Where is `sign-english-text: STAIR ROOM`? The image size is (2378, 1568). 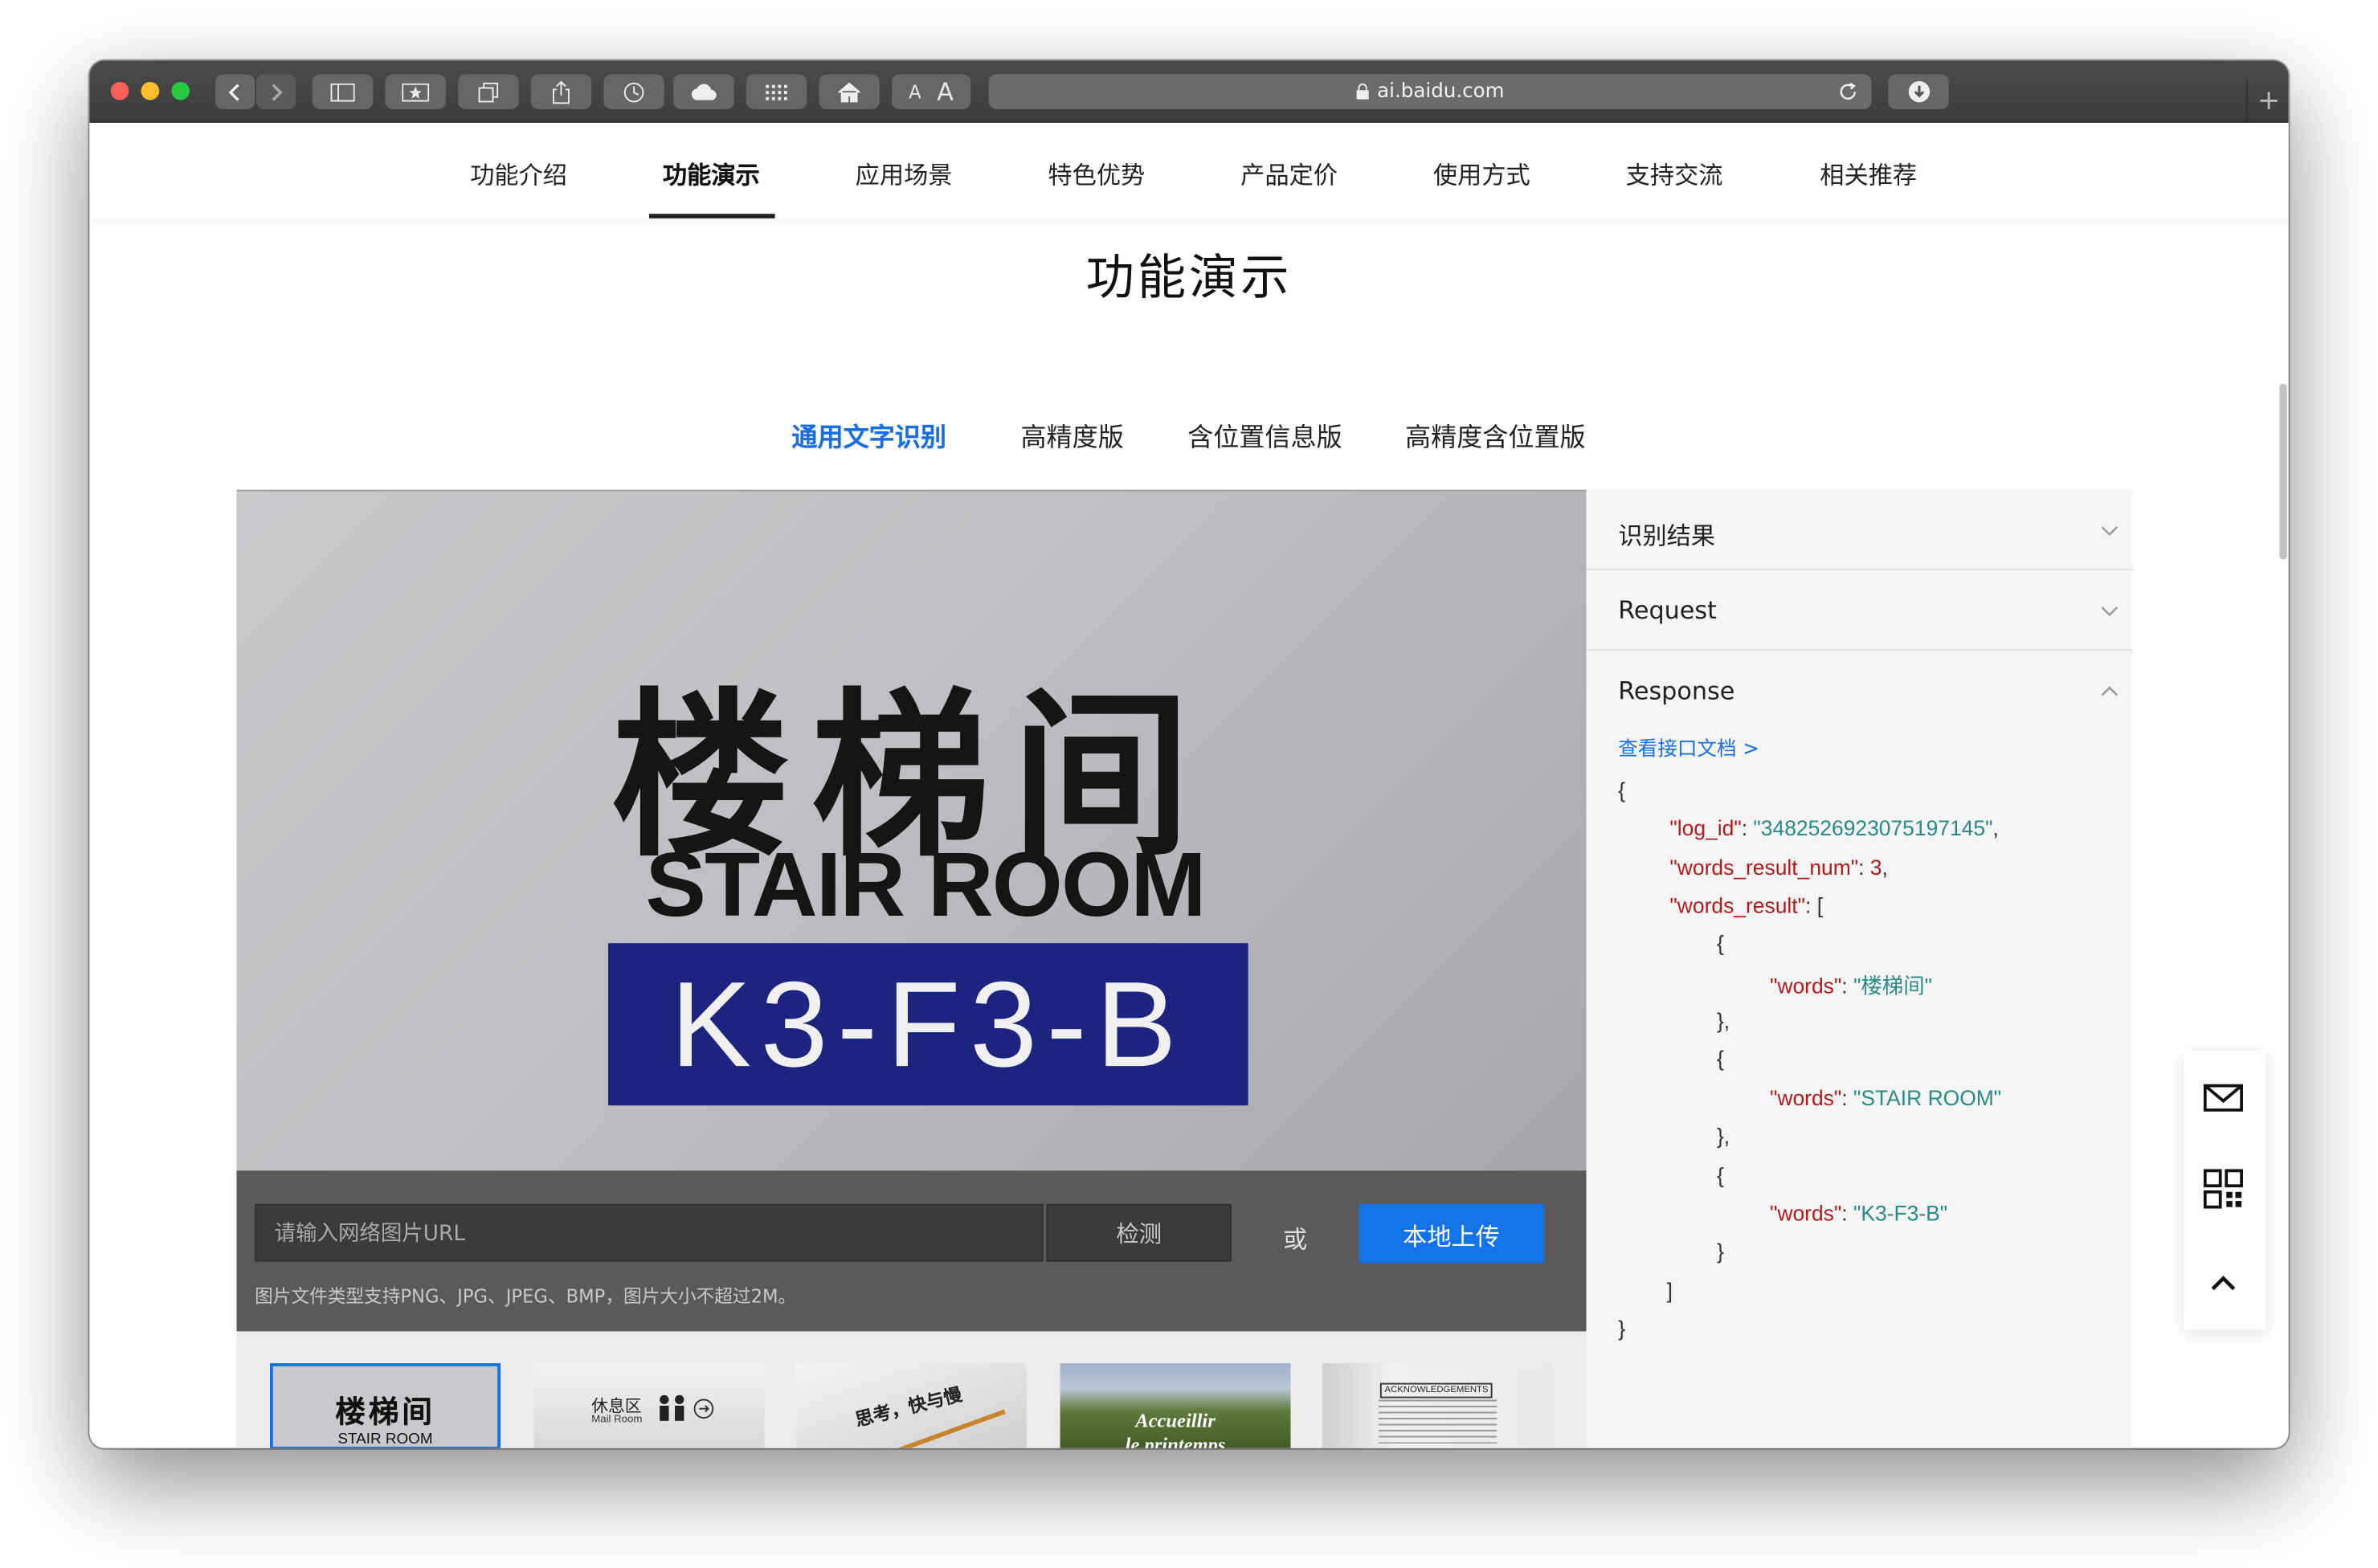
sign-english-text: STAIR ROOM is located at coordinates (925, 885).